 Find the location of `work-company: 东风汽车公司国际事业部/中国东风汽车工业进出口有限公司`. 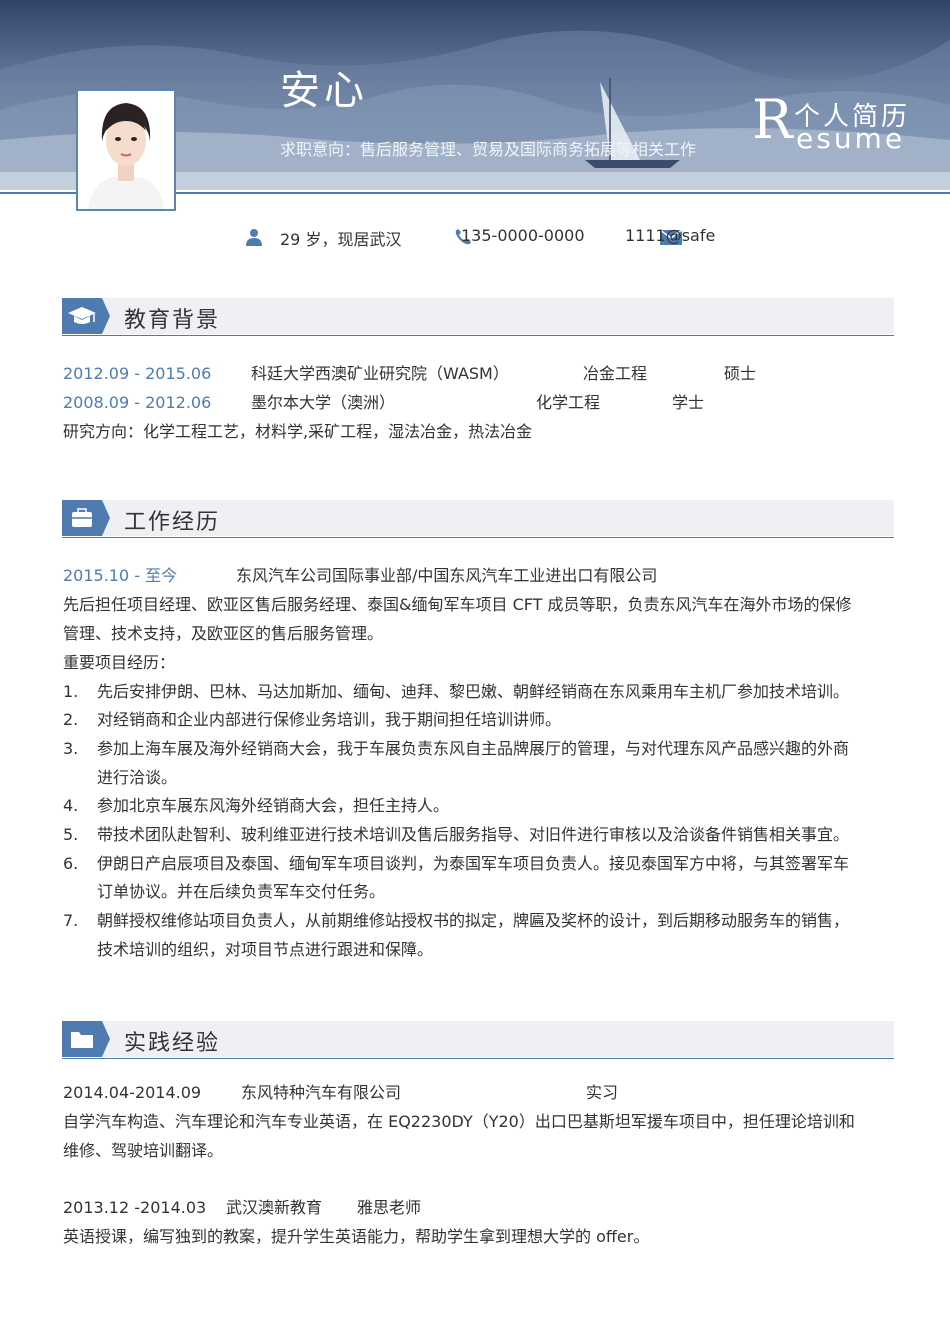

work-company: 东风汽车公司国际事业部/中国东风汽车工业进出口有限公司 is located at coordinates (447, 575).